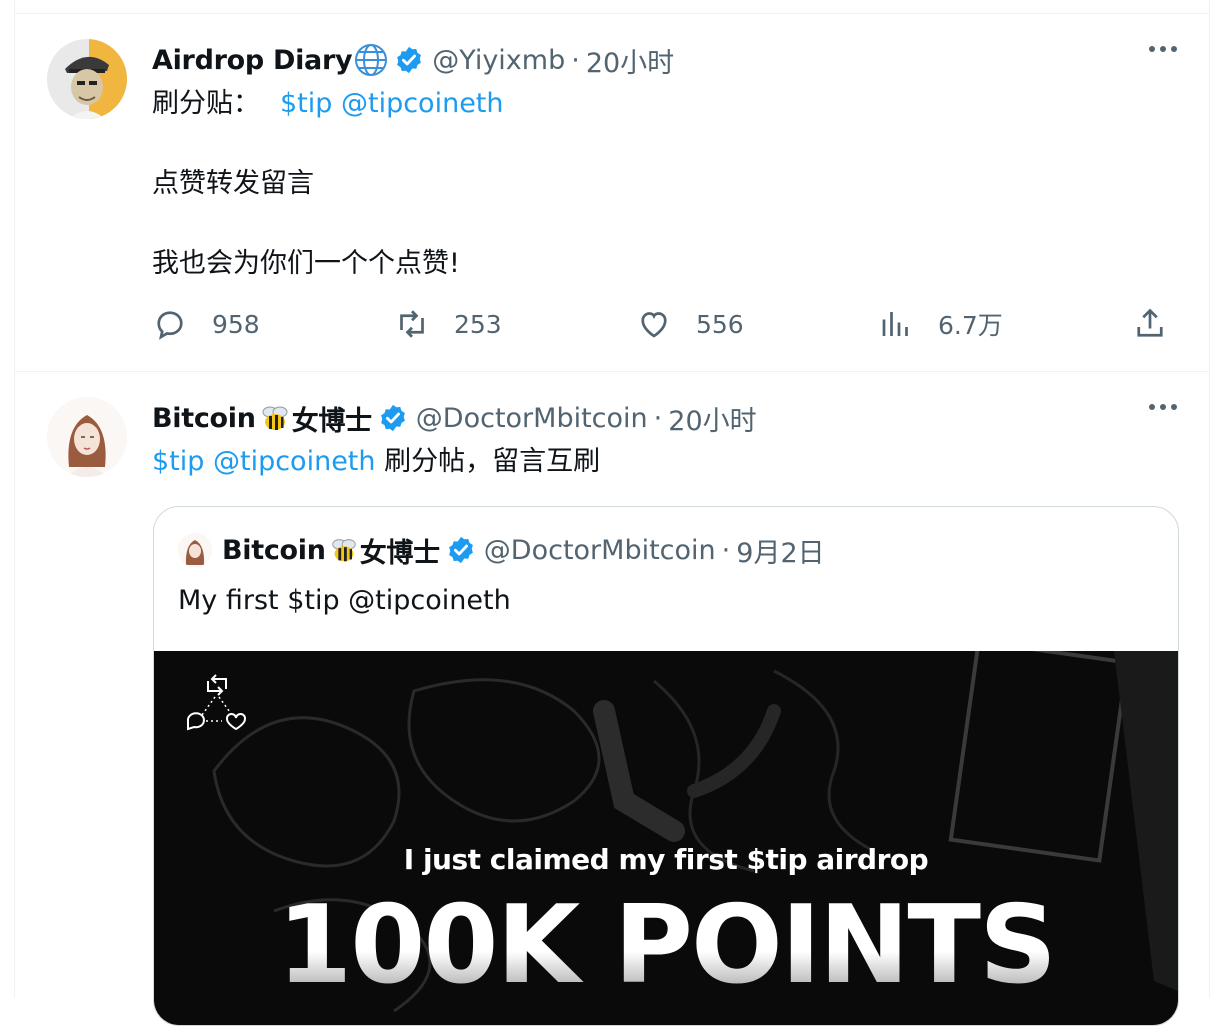 The height and width of the screenshot is (1026, 1222). Describe the element at coordinates (399, 553) in the screenshot. I see `quoted-author-suffix: 女博士` at that location.